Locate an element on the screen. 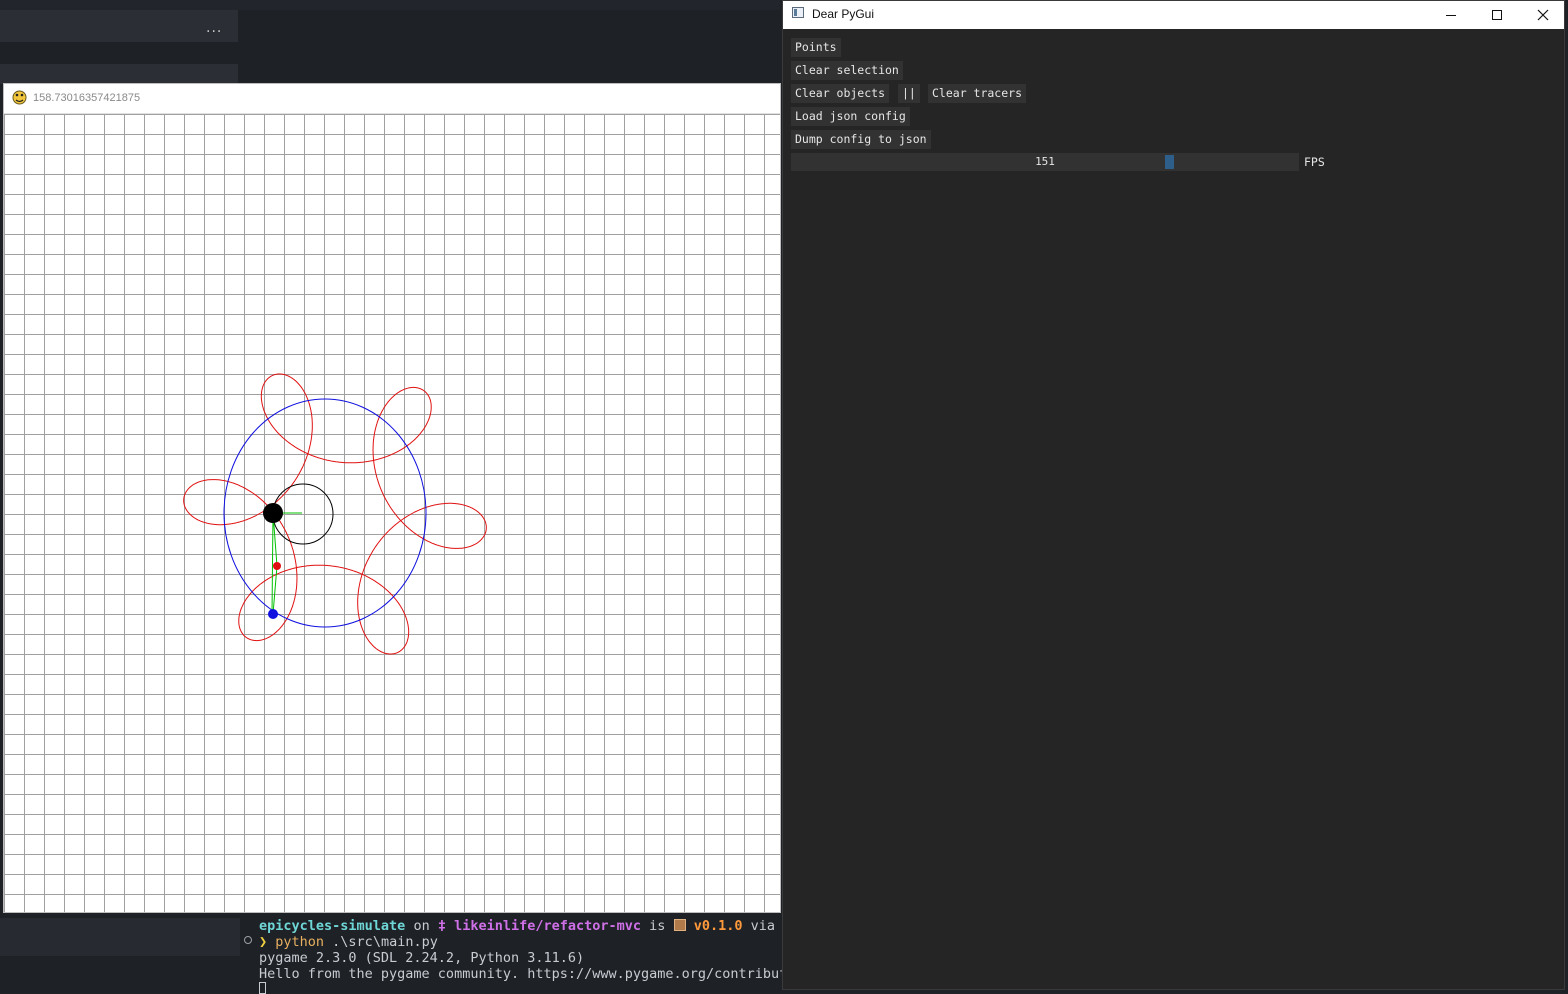 The height and width of the screenshot is (994, 1568). terminal-is: is is located at coordinates (657, 926).